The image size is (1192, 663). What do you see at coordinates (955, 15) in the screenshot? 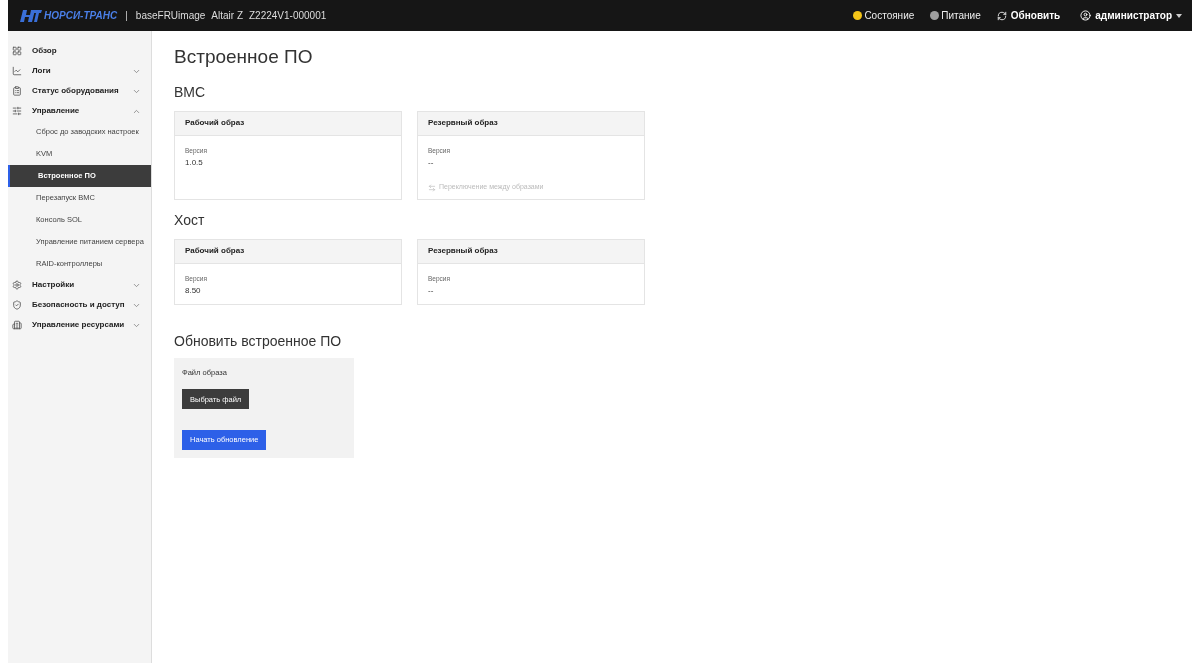
I see `status-button: Питание` at bounding box center [955, 15].